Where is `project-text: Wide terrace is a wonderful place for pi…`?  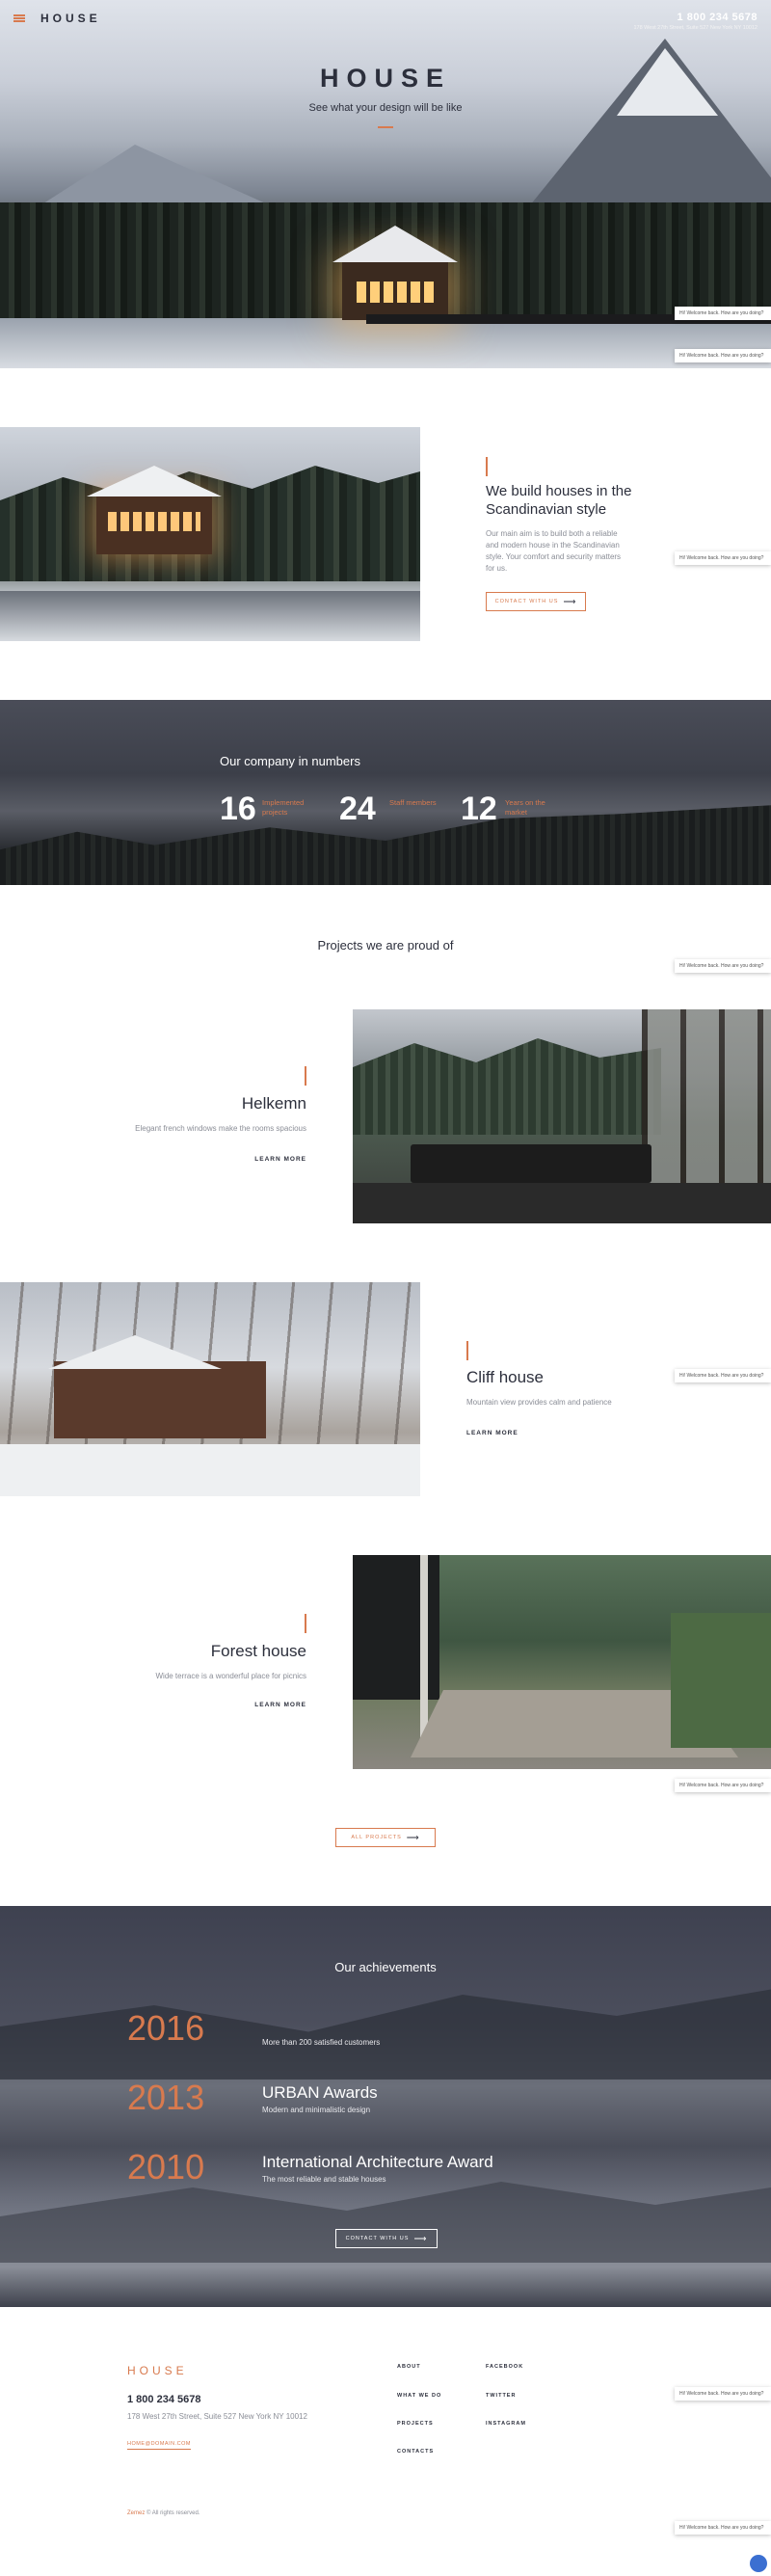
project-text: Wide terrace is a wonderful place for pi… is located at coordinates (231, 1676).